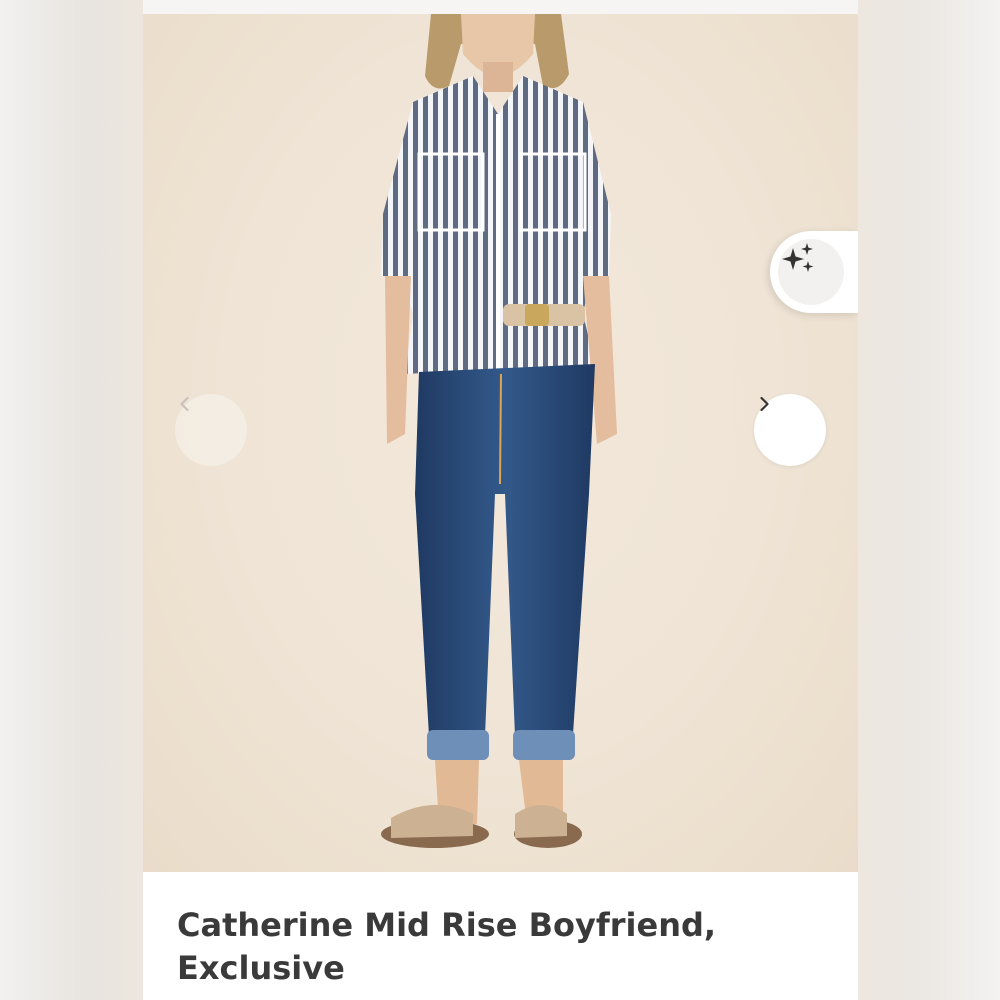 Image resolution: width=1000 pixels, height=1000 pixels. I want to click on chevron-left-icon, so click(184, 404).